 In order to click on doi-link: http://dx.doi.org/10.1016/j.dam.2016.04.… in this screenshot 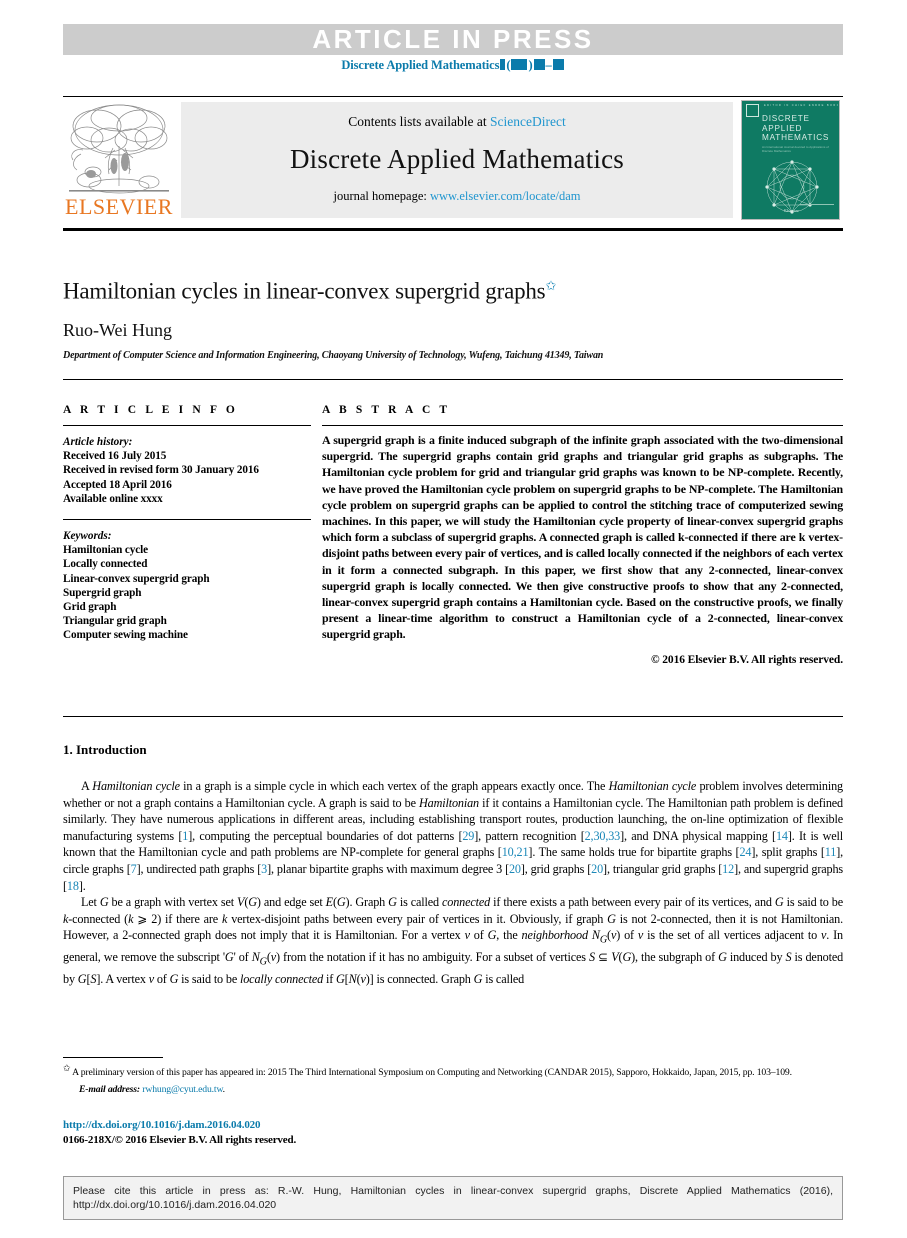, I will do `click(162, 1125)`.